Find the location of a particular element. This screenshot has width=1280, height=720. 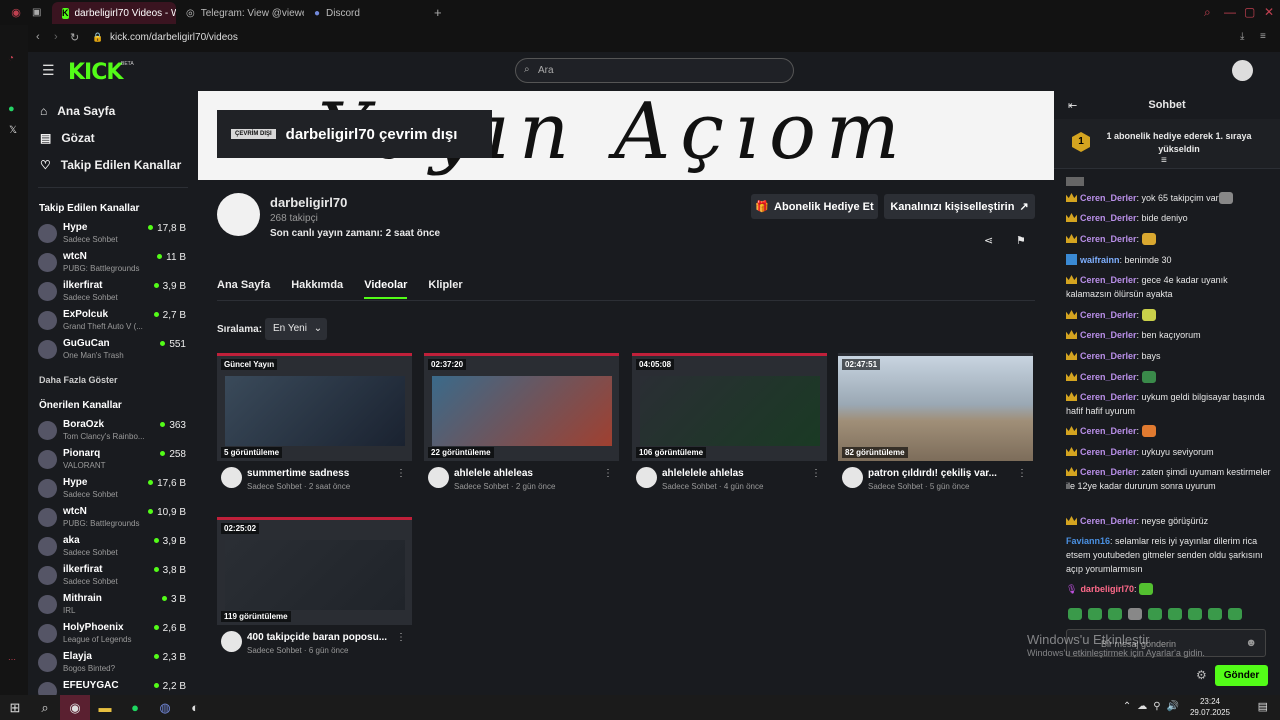

opera-gx-icon: ◉ is located at coordinates (75, 707).